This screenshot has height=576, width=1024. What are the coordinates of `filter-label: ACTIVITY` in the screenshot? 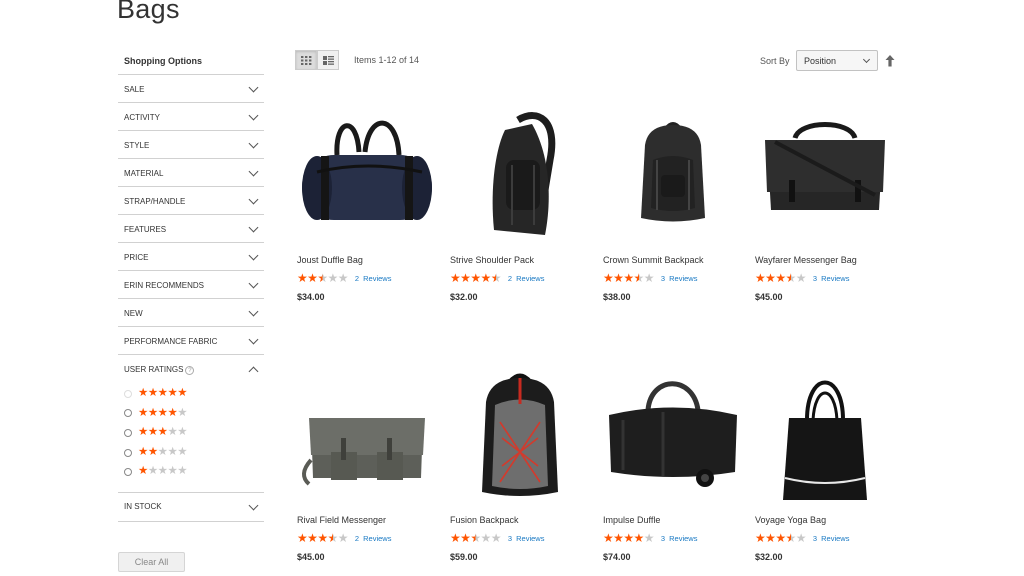 It's located at (142, 117).